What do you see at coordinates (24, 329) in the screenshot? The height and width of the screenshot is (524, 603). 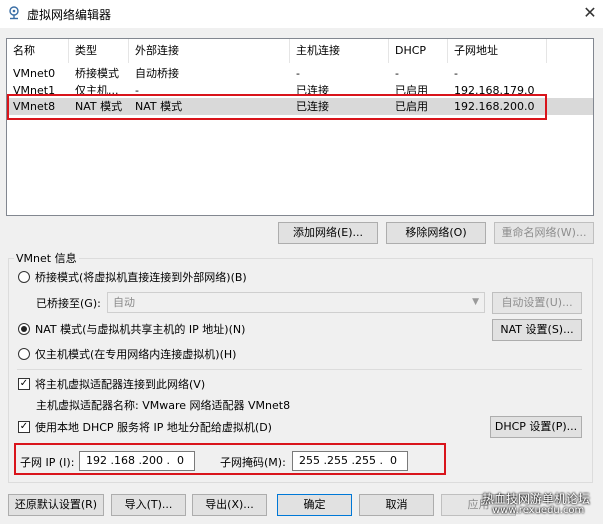 I see `nat-mode-radio` at bounding box center [24, 329].